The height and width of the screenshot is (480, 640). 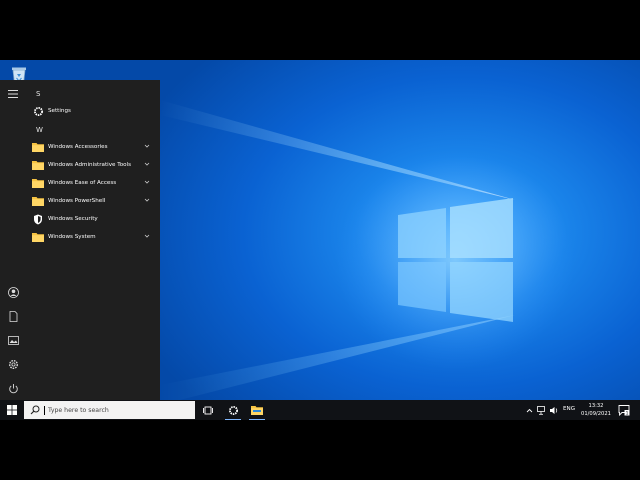 What do you see at coordinates (13, 94) in the screenshot?
I see `hamburger-icon` at bounding box center [13, 94].